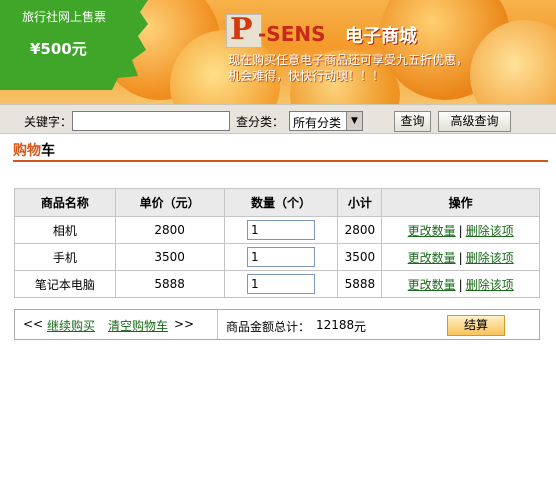 The height and width of the screenshot is (501, 556). I want to click on table-row: 相机 2800 2800 更改数量|删除该项, so click(277, 230).